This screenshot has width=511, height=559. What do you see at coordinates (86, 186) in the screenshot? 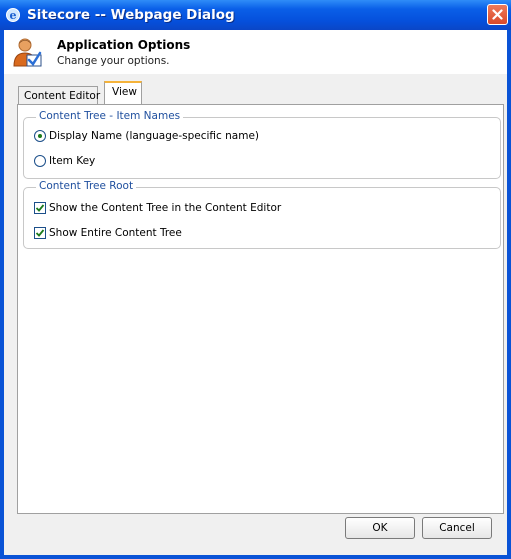
I see `tree-root-legend: Content Tree Root` at bounding box center [86, 186].